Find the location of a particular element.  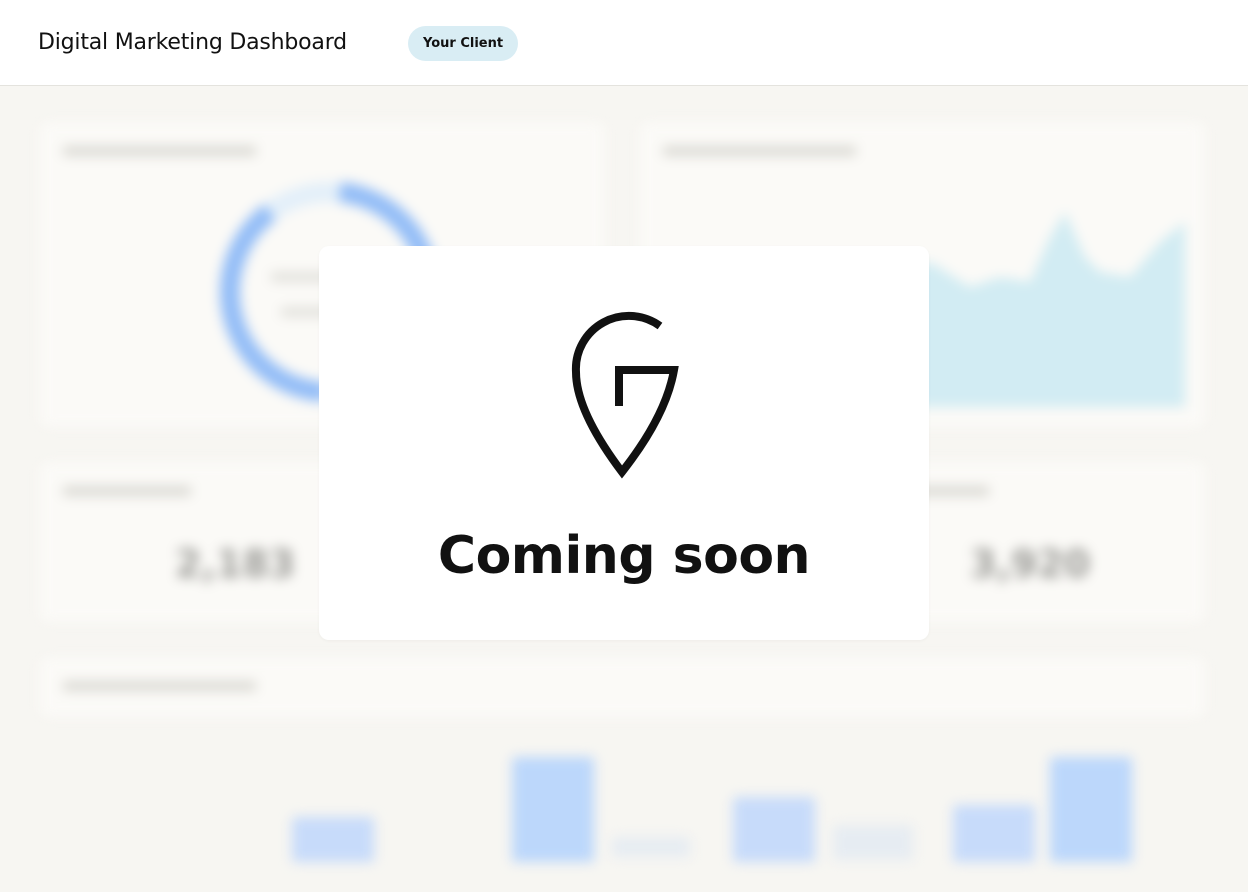

client-badge: Your Client is located at coordinates (463, 43).